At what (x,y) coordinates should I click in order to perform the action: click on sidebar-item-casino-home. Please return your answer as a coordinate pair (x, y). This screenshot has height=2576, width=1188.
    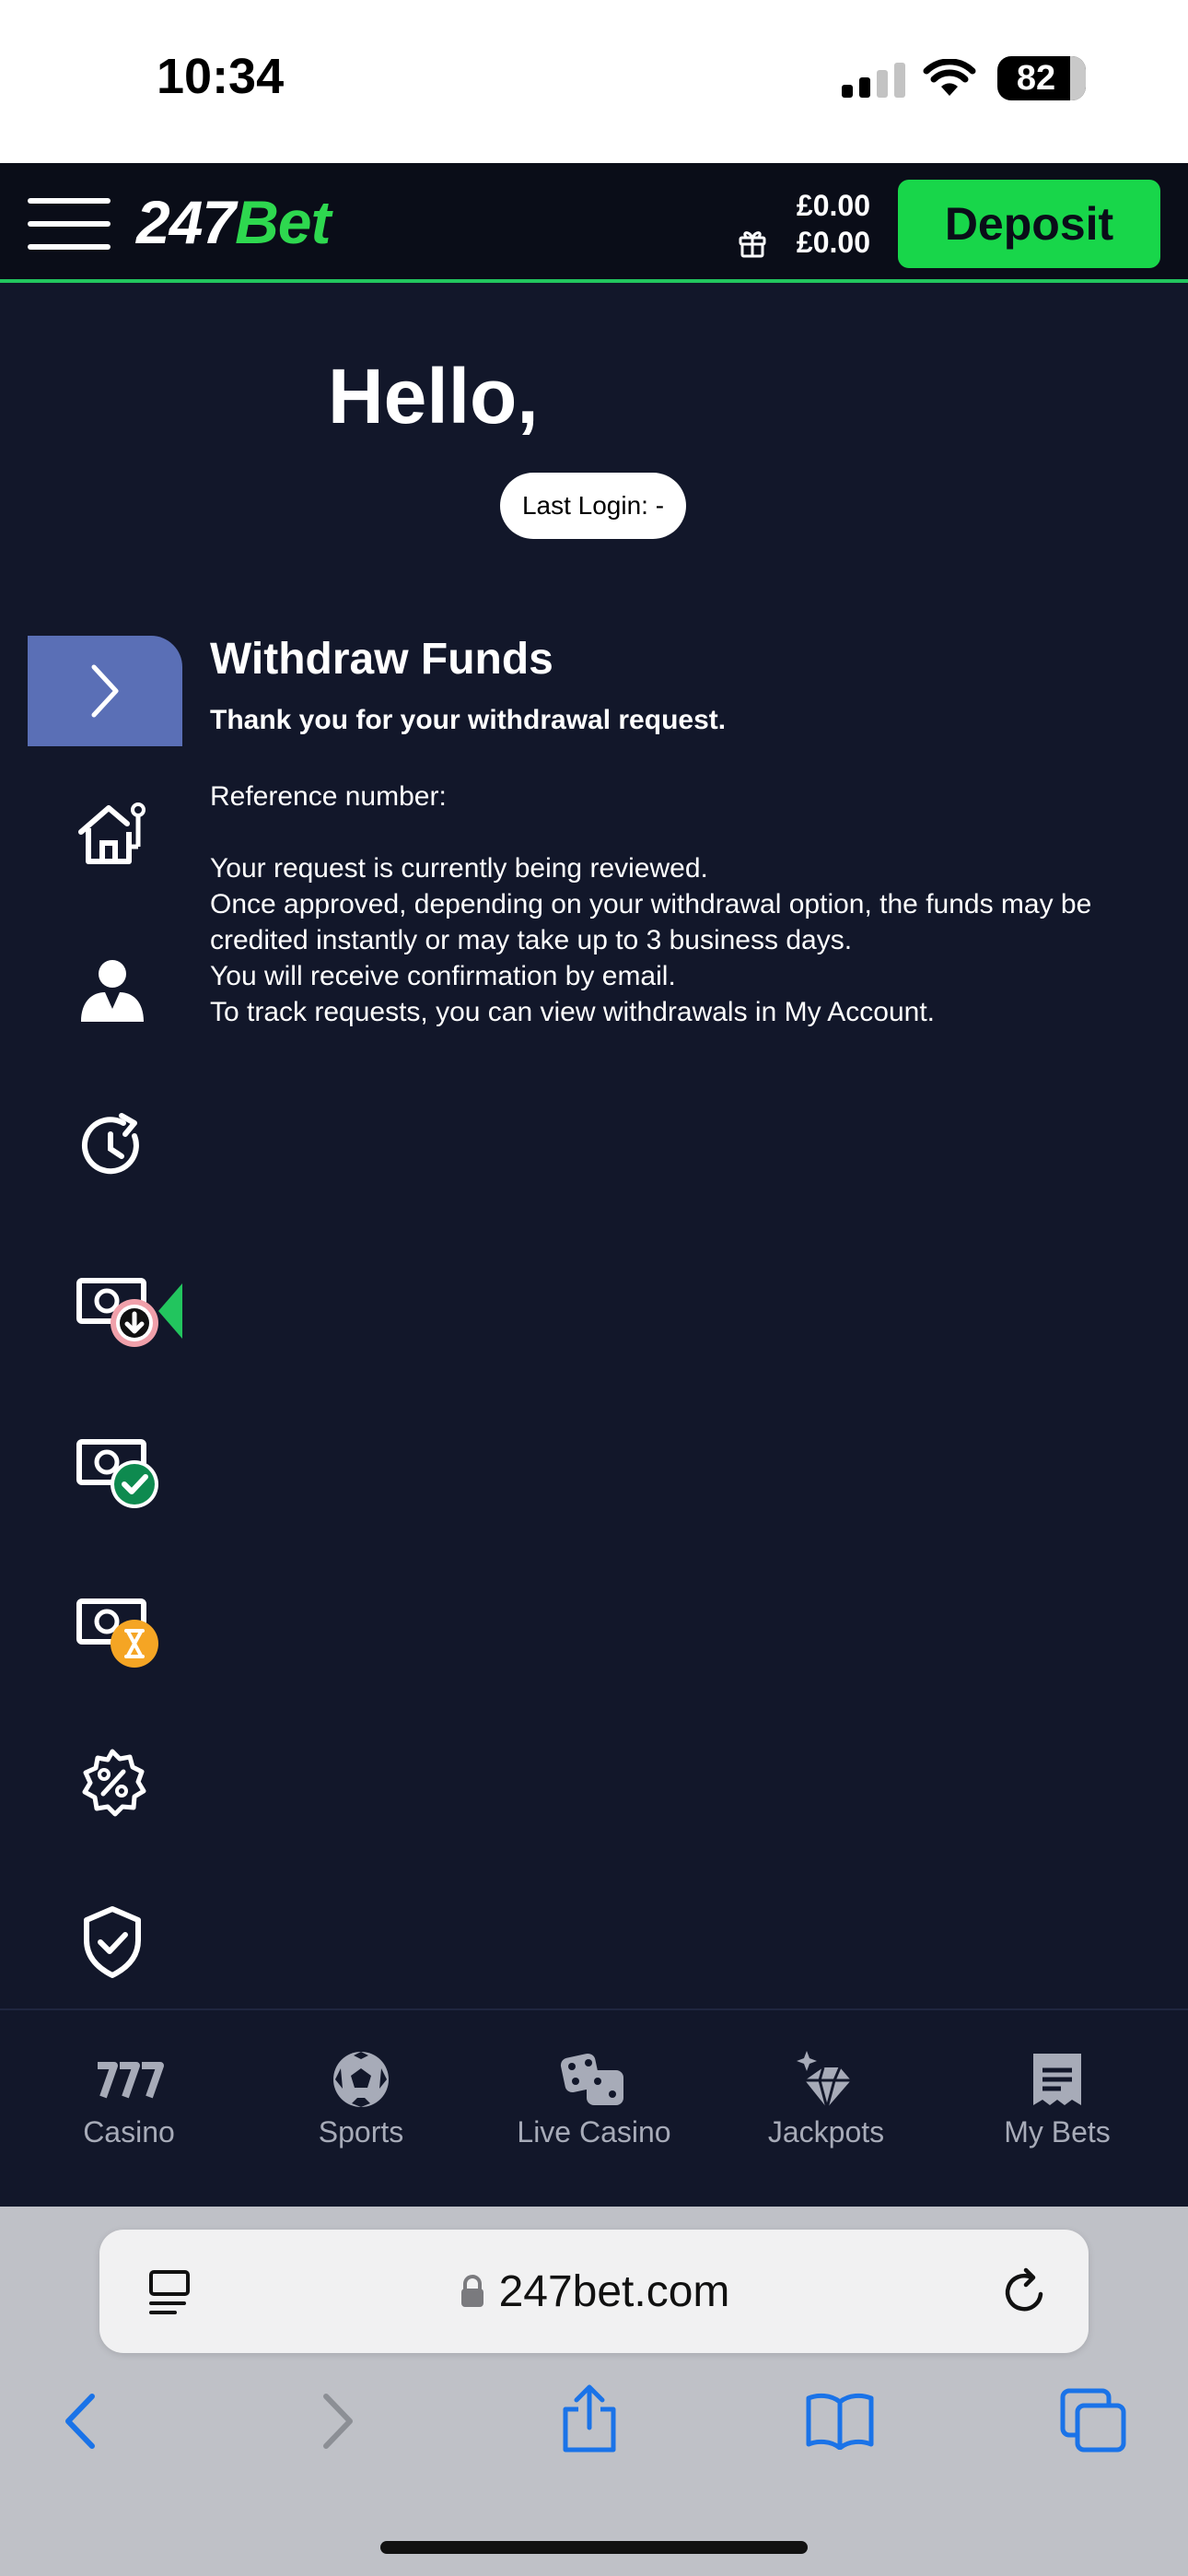
    Looking at the image, I should click on (129, 834).